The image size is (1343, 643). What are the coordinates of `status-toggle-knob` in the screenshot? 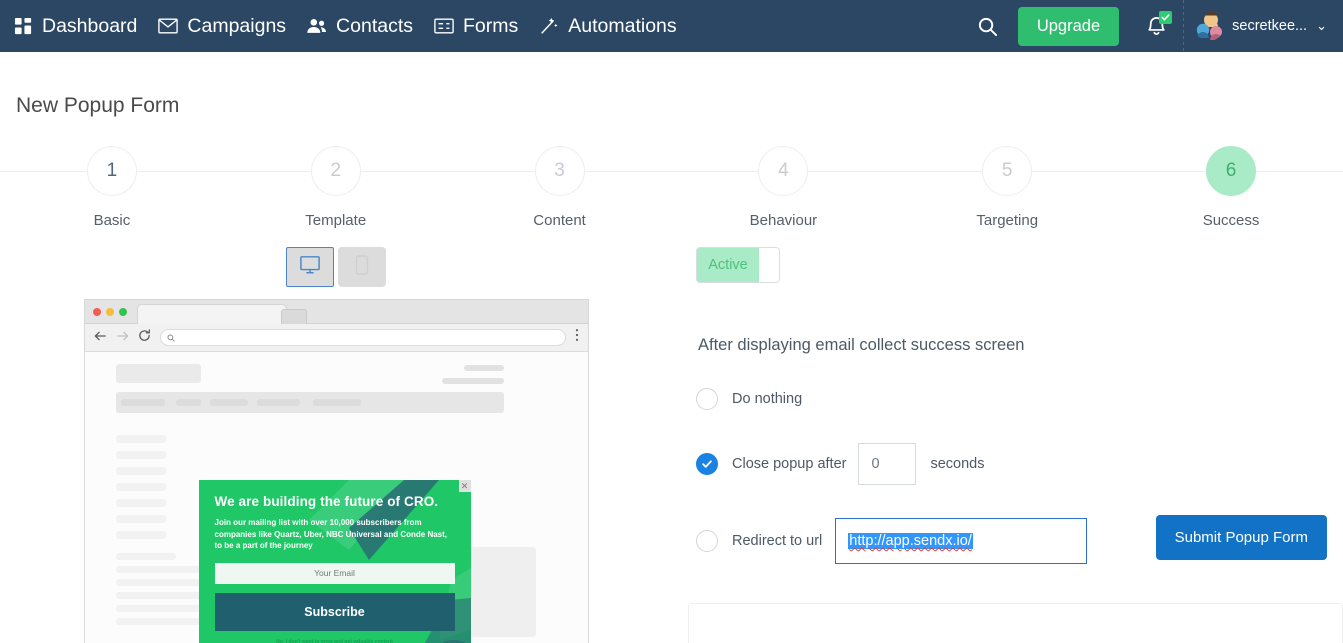 It's located at (769, 265).